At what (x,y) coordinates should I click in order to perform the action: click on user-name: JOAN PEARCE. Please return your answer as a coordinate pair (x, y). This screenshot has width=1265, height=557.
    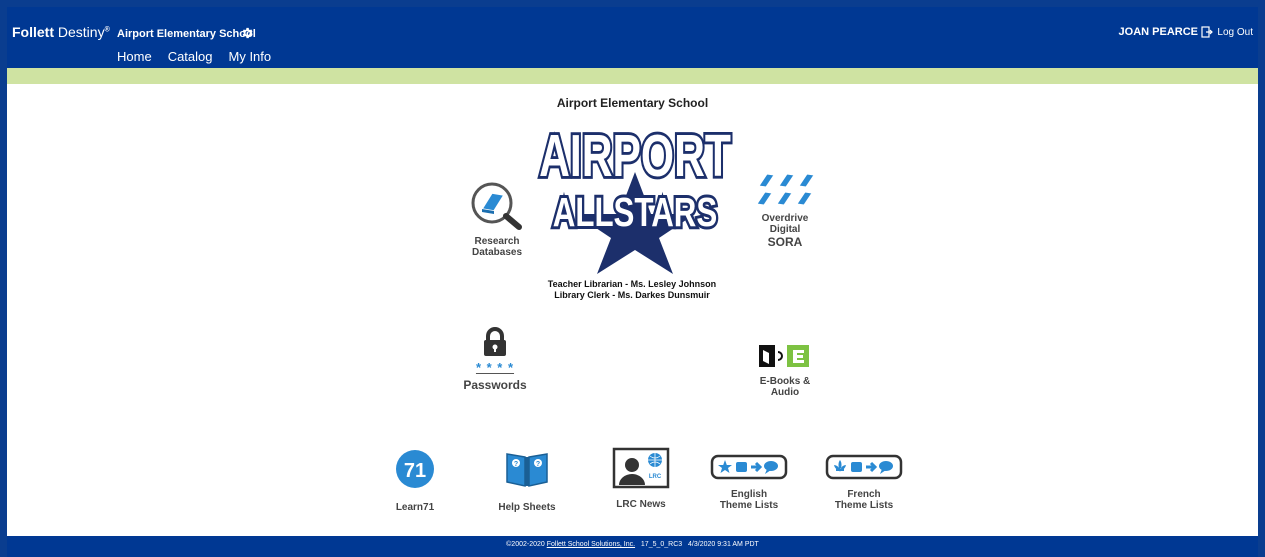
    Looking at the image, I should click on (1158, 32).